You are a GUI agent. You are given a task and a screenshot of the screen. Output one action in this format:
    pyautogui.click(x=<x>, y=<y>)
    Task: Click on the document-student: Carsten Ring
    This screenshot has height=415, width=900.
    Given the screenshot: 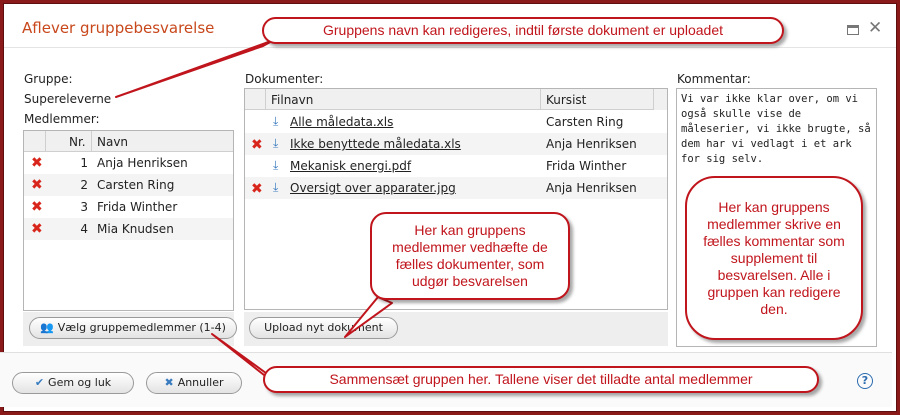 What is the action you would take?
    pyautogui.click(x=585, y=122)
    